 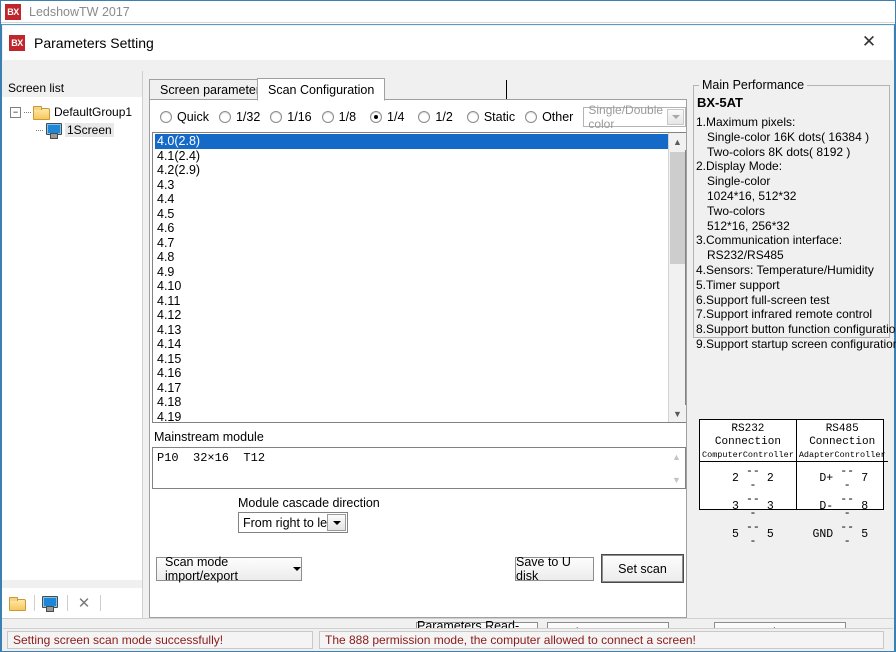 What do you see at coordinates (51, 603) in the screenshot?
I see `add-screen-button` at bounding box center [51, 603].